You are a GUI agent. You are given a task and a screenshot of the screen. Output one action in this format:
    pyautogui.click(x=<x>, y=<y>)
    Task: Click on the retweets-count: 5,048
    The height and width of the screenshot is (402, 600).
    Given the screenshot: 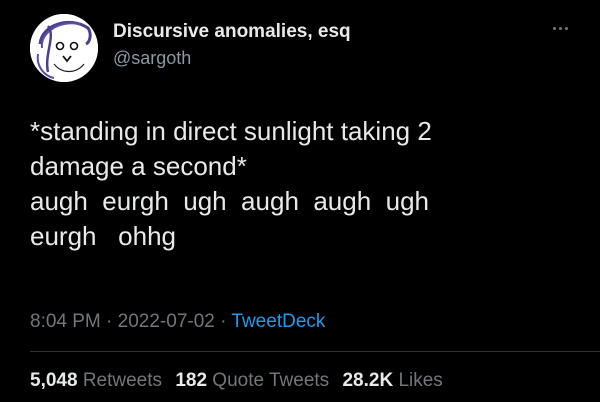 What is the action you would take?
    pyautogui.click(x=54, y=380)
    